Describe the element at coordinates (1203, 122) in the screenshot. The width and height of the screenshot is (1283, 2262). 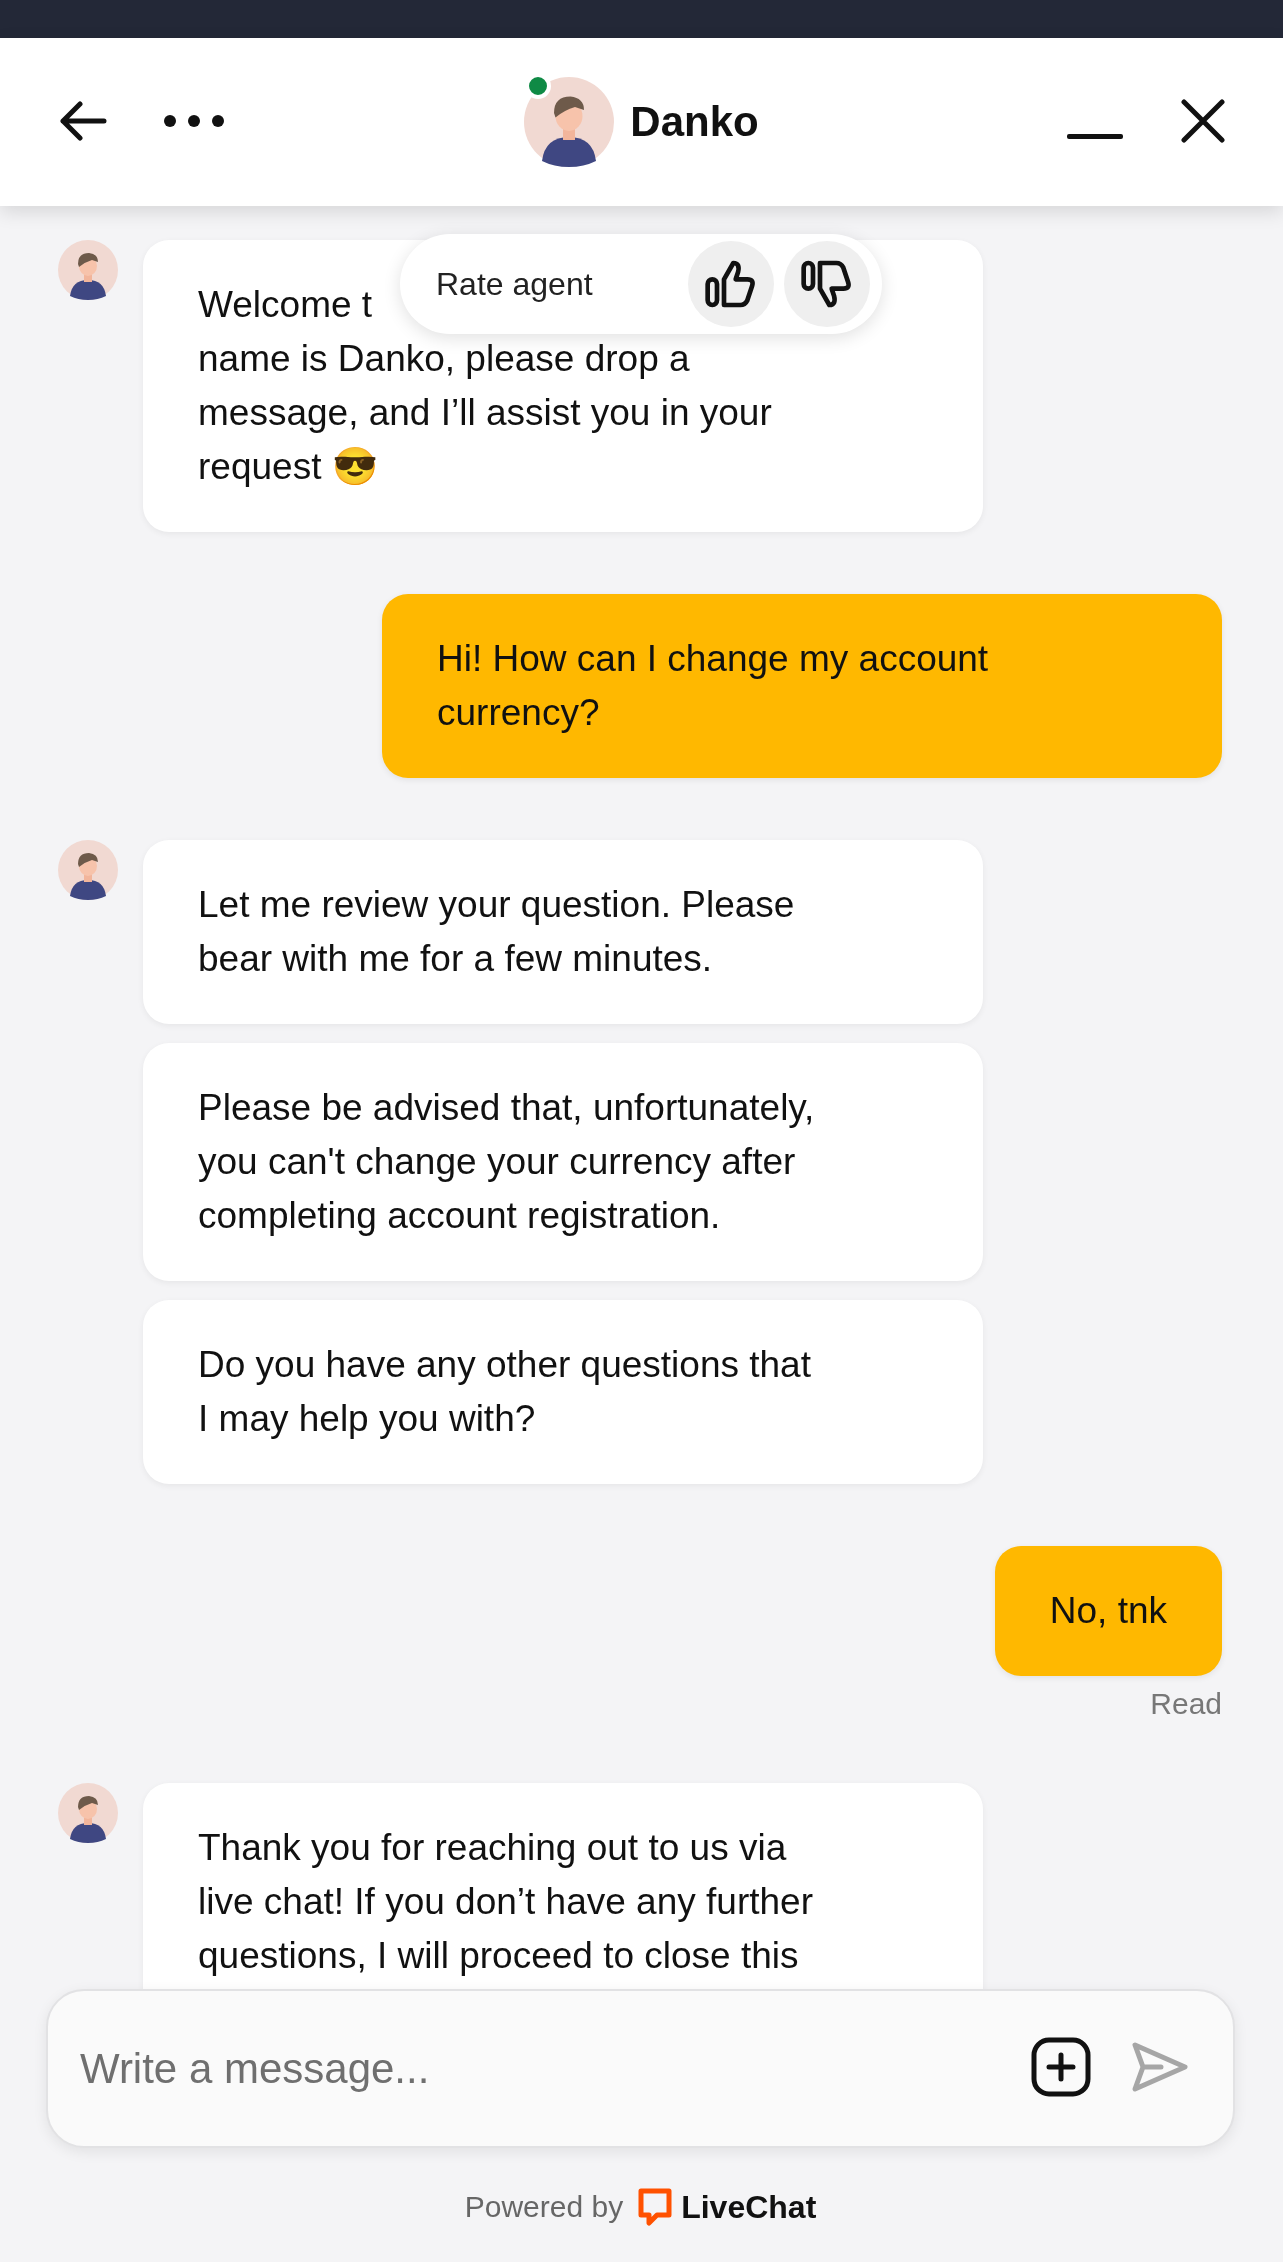
I see `close-button` at that location.